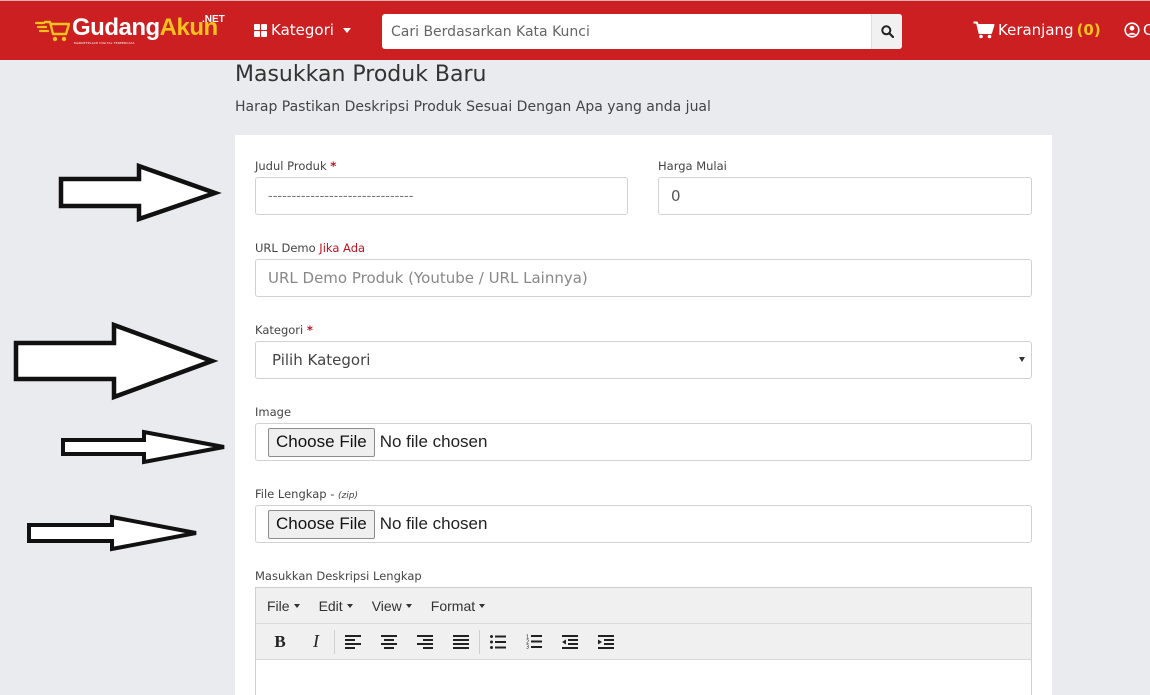 Image resolution: width=1150 pixels, height=695 pixels. I want to click on image-file-input: Choose File No file chosen, so click(643, 442).